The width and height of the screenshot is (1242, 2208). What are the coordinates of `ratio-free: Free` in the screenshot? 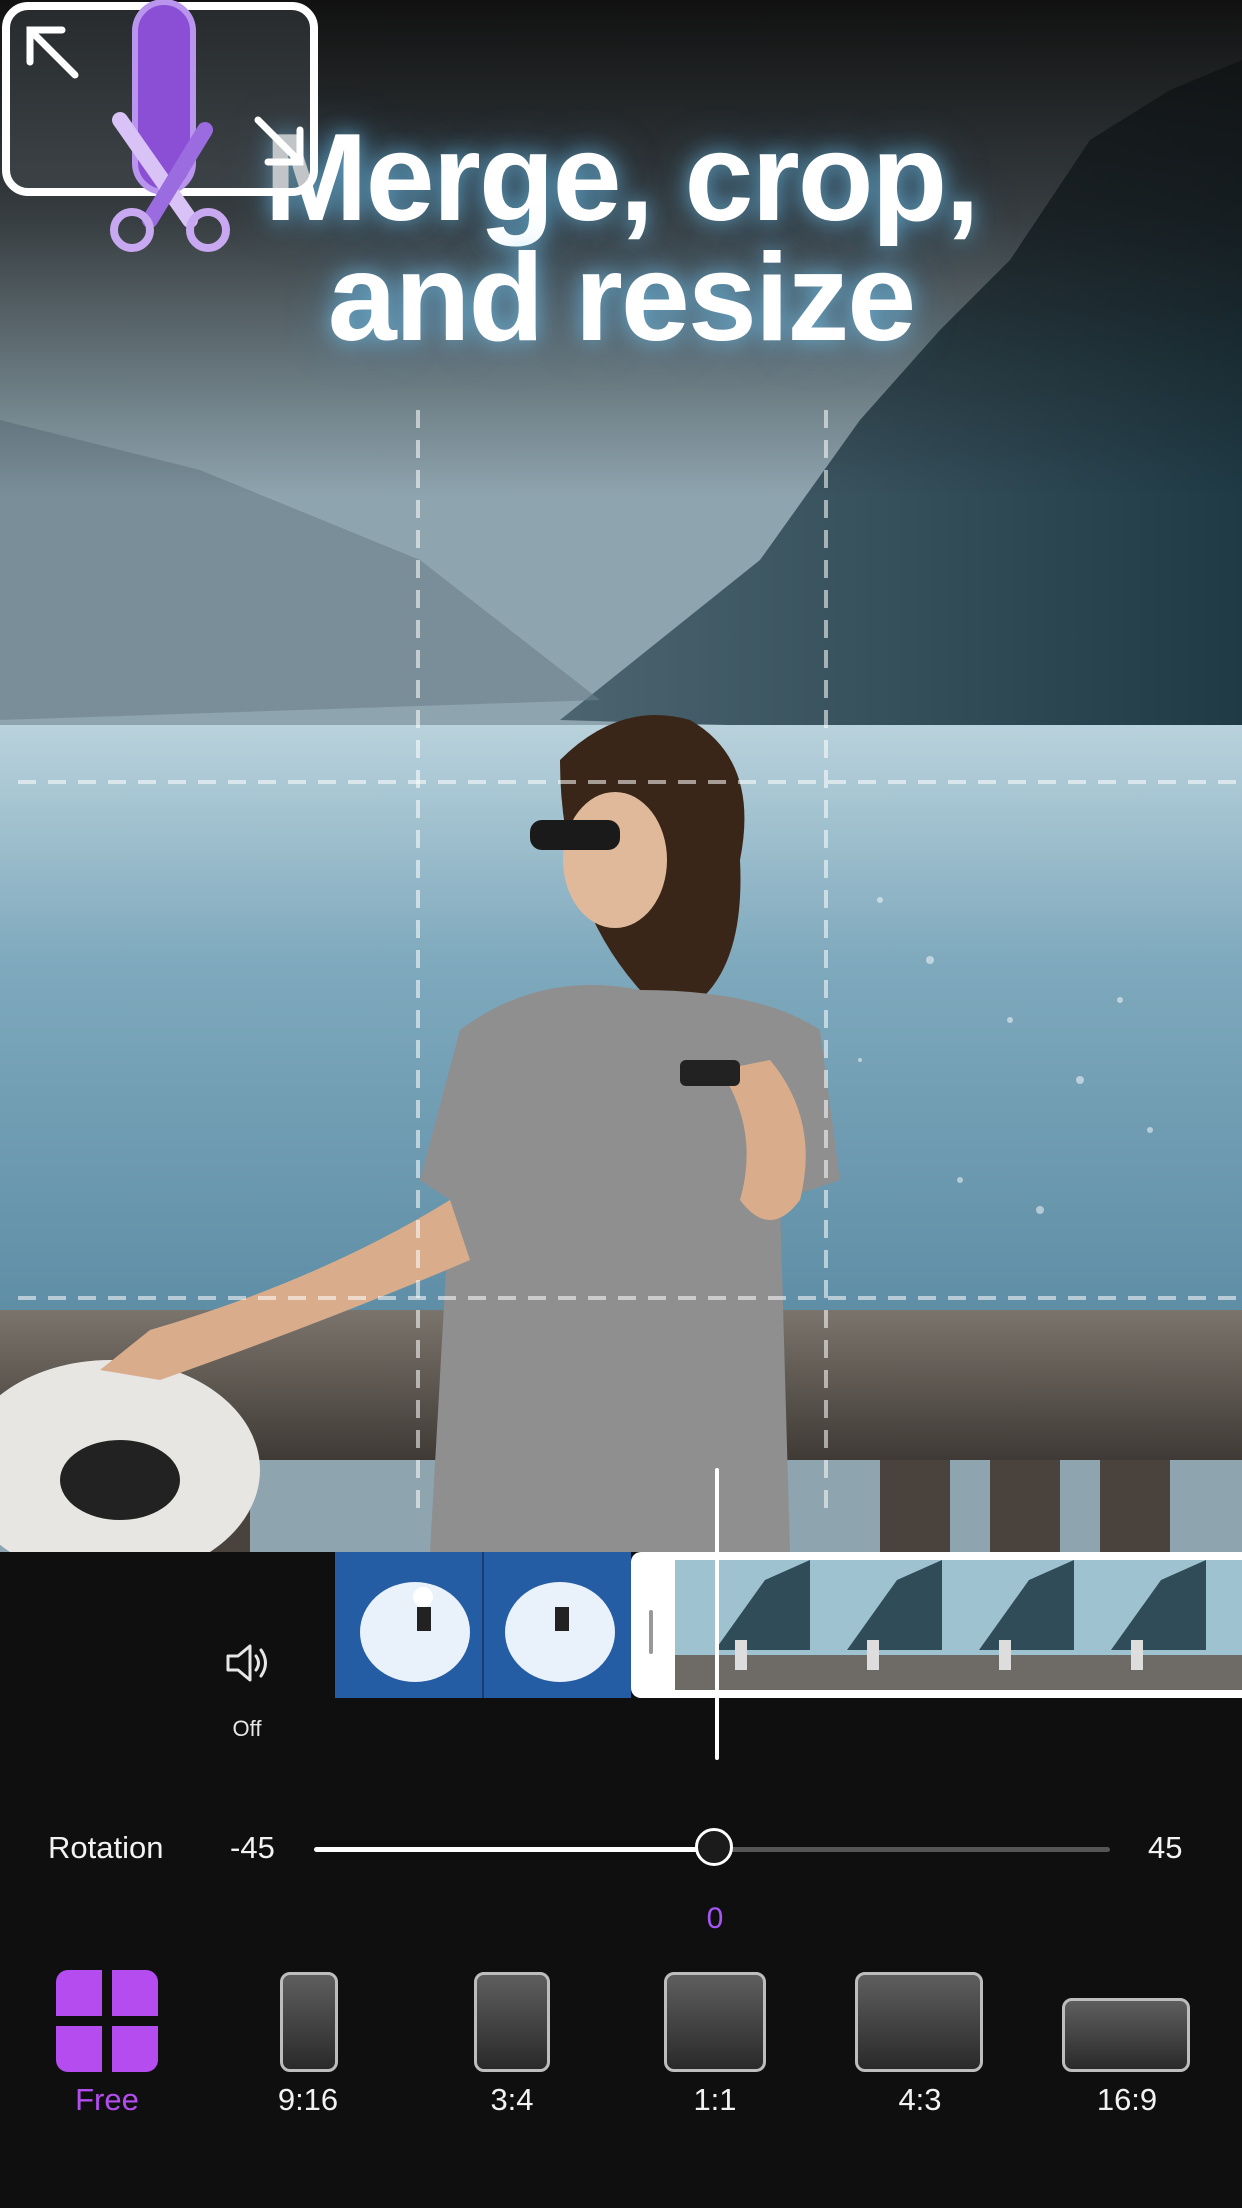 It's located at (107, 2040).